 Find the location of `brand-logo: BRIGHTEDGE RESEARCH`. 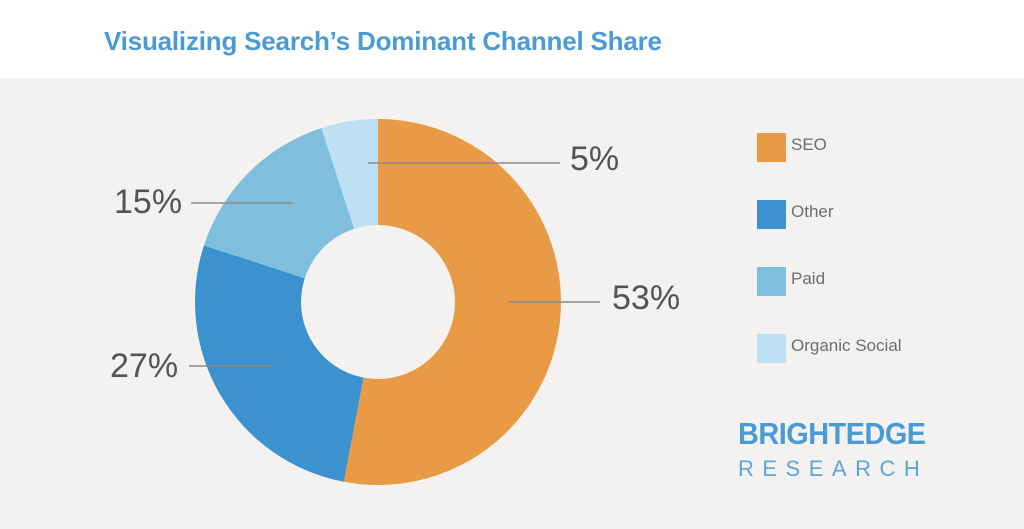

brand-logo: BRIGHTEDGE RESEARCH is located at coordinates (839, 449).